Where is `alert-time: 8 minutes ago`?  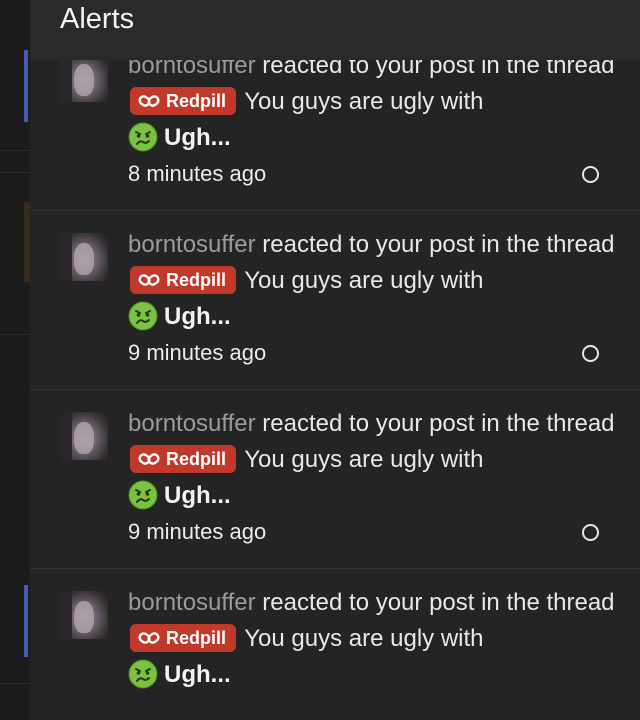 alert-time: 8 minutes ago is located at coordinates (197, 173).